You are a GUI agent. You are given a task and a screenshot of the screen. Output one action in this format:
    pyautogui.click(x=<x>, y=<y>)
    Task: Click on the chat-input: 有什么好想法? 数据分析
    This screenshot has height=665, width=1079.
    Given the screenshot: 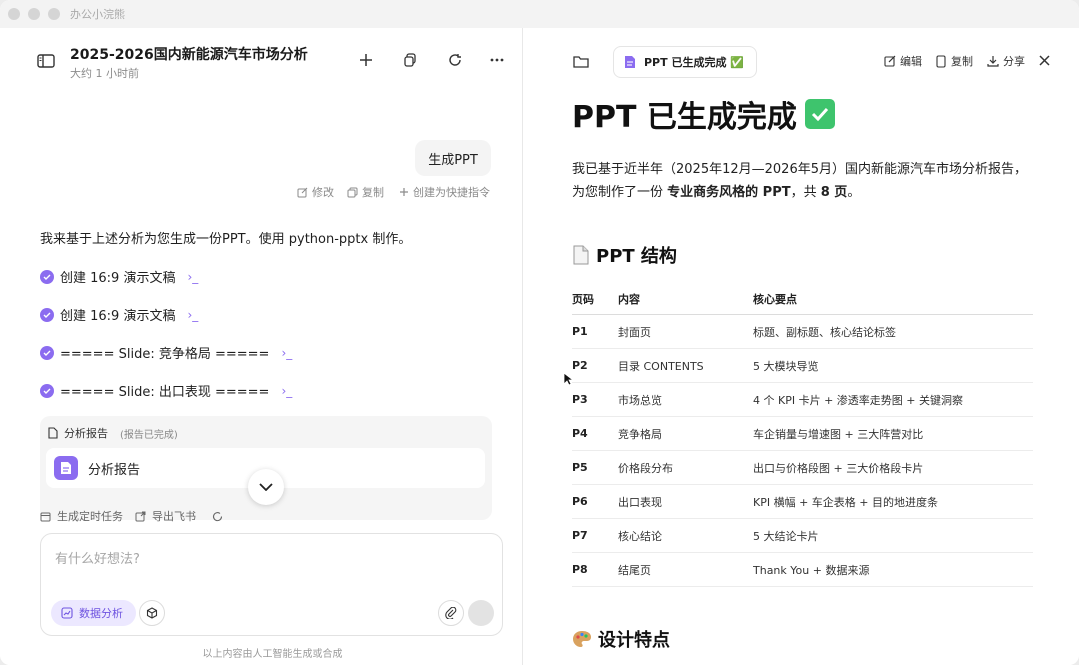 What is the action you would take?
    pyautogui.click(x=271, y=584)
    